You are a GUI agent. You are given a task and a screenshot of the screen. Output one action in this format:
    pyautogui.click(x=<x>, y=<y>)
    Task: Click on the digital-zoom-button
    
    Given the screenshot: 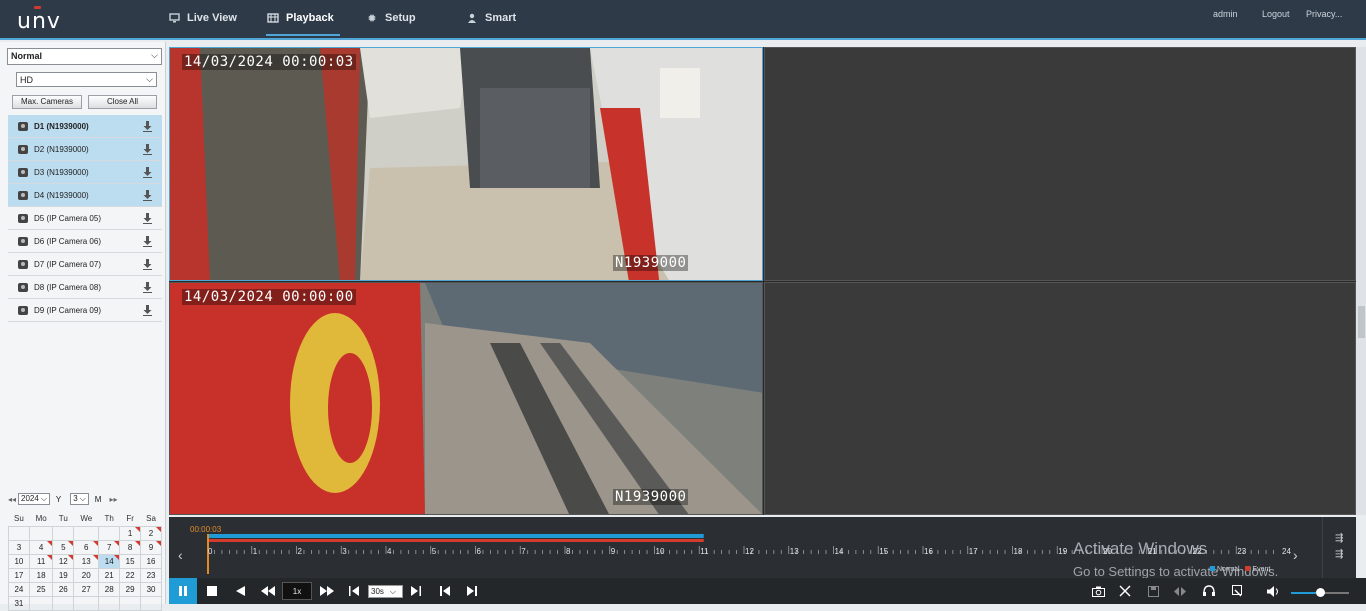 What is the action you would take?
    pyautogui.click(x=1180, y=591)
    